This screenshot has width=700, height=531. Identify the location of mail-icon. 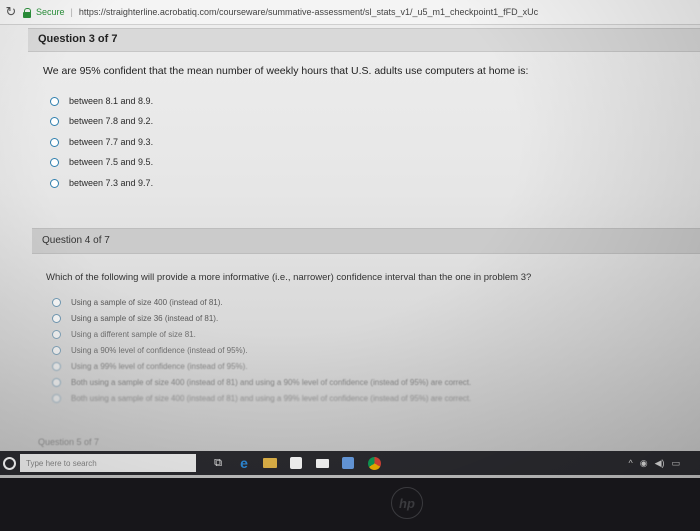
(322, 463).